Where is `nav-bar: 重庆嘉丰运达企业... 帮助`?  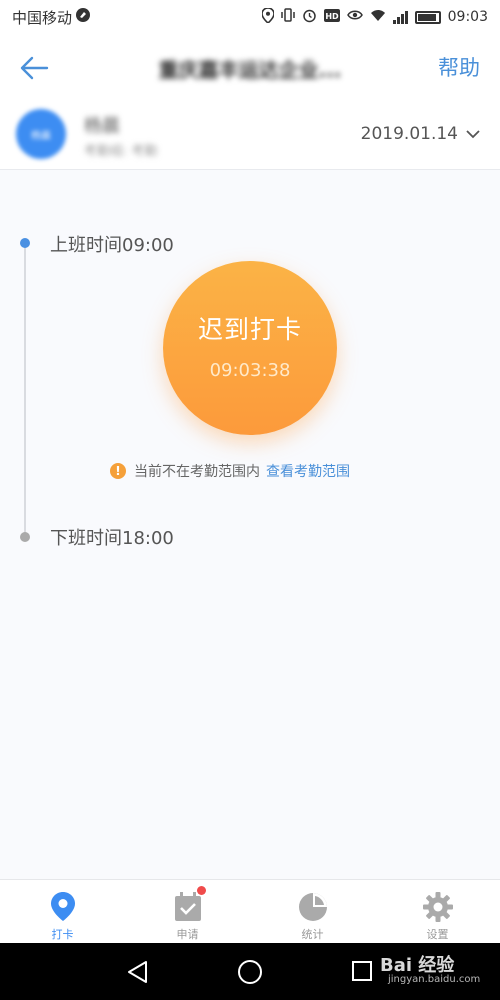 nav-bar: 重庆嘉丰运达企业... 帮助 is located at coordinates (250, 67).